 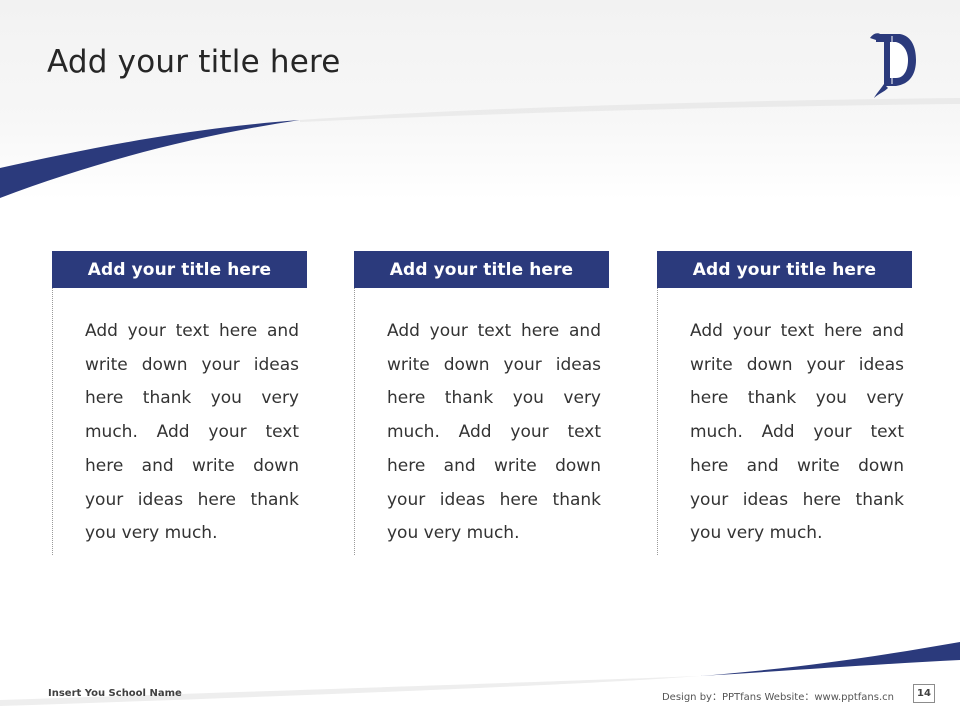 What do you see at coordinates (893, 65) in the screenshot?
I see `gothic-letter-d-logo-icon` at bounding box center [893, 65].